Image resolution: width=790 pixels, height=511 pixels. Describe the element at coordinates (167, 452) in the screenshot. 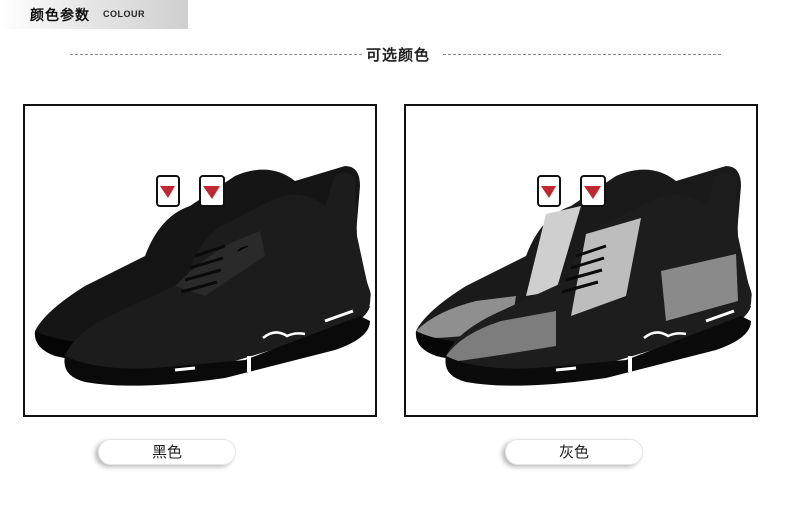

I see `color-option-black-label: 黑色` at that location.